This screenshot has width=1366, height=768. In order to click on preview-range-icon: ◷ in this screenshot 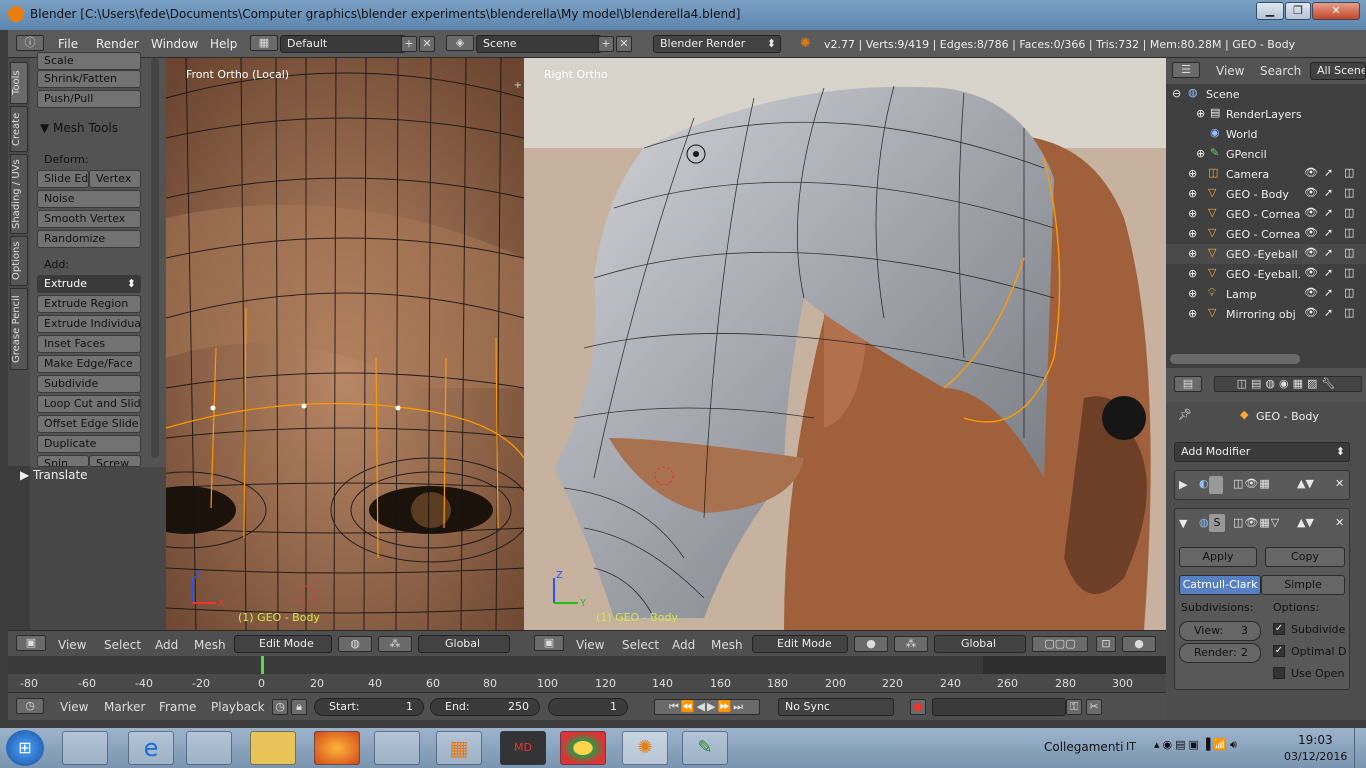, I will do `click(280, 707)`.